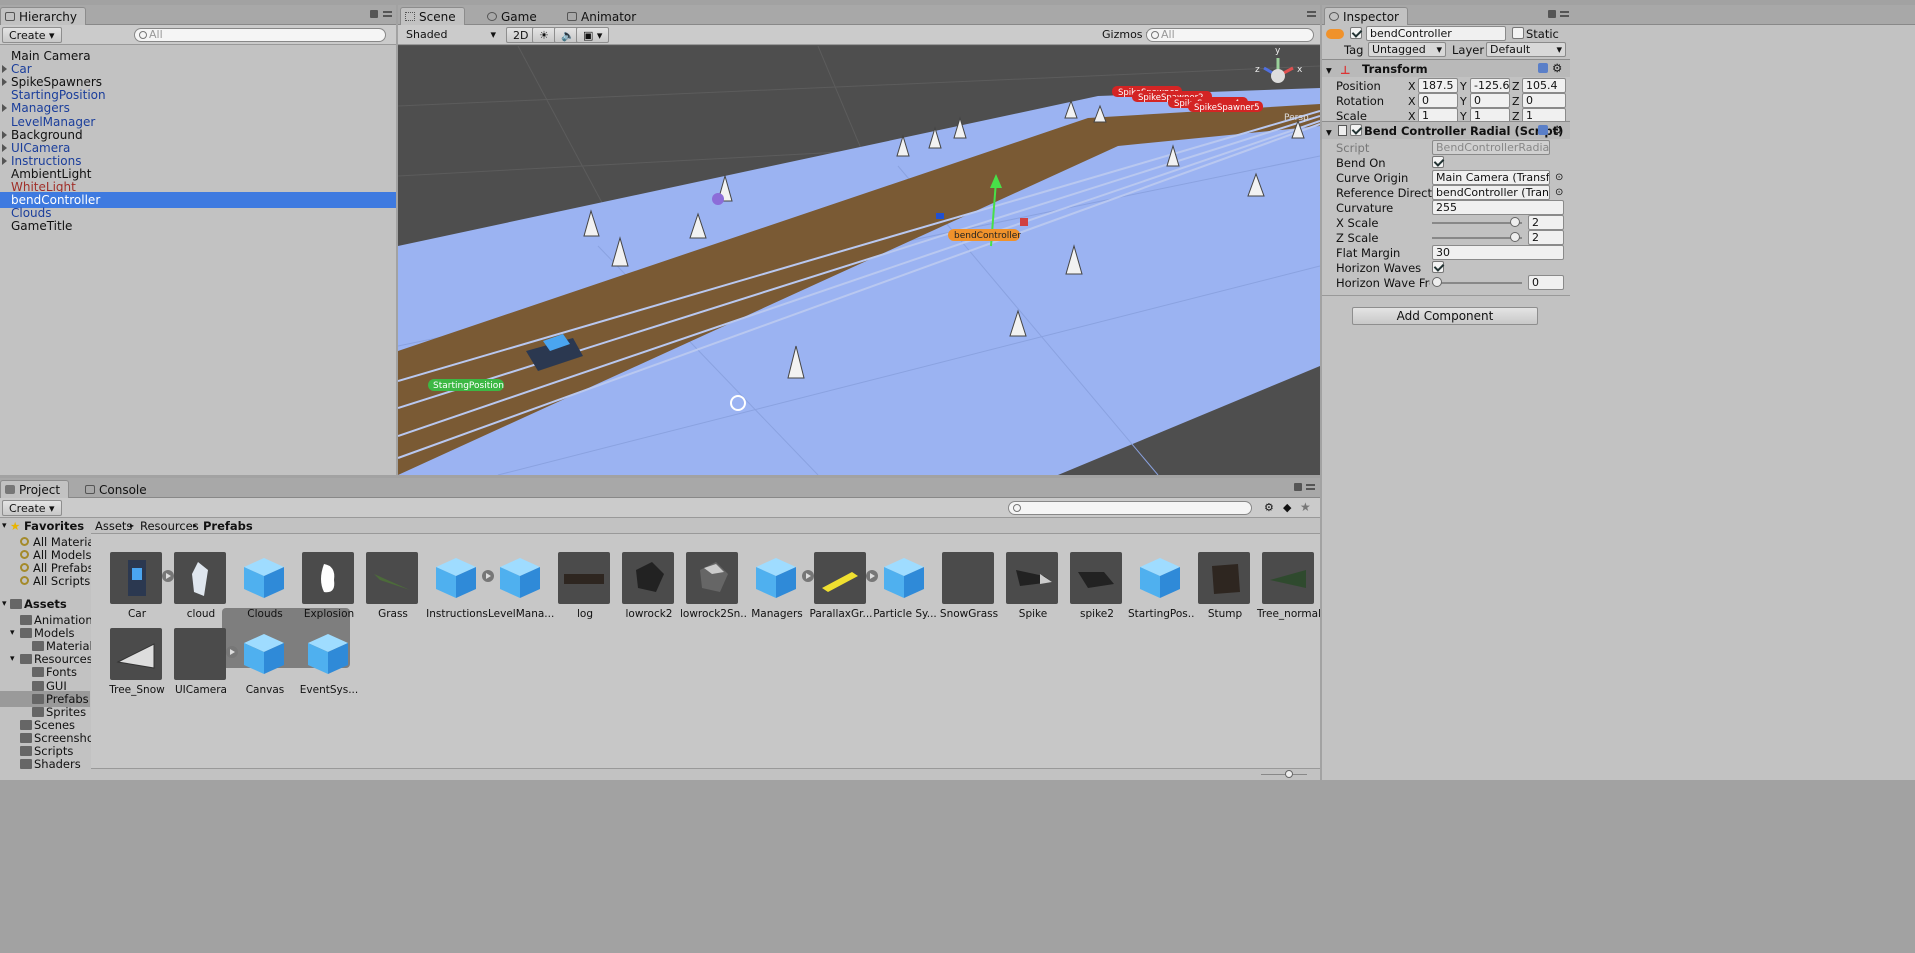  What do you see at coordinates (1446, 130) in the screenshot?
I see `script-header: ▾ Bend Controller Radial (Script) ⚙` at bounding box center [1446, 130].